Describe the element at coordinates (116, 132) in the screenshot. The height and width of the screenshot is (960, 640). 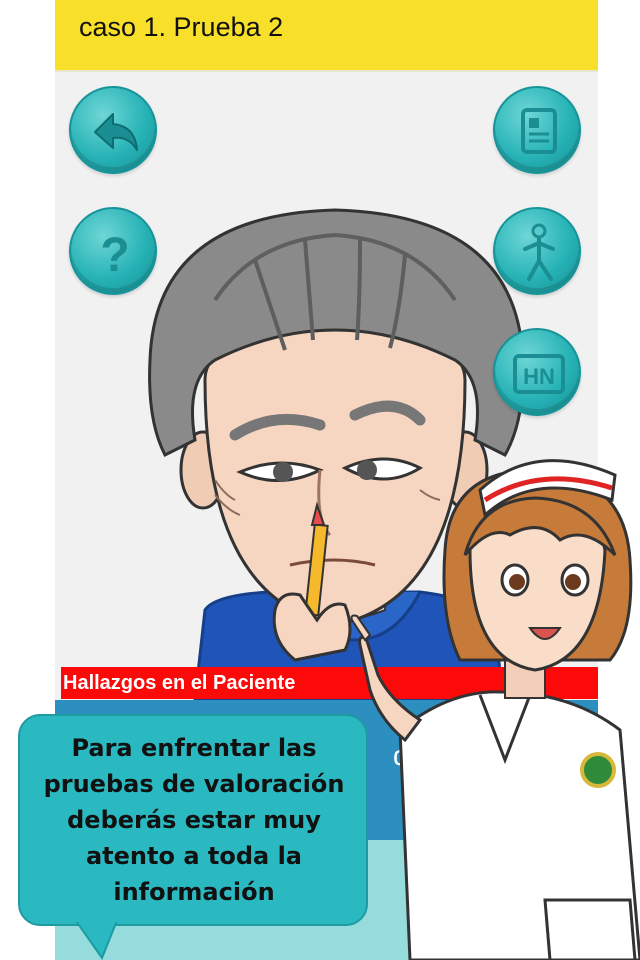
I see `back-arrow-icon` at that location.